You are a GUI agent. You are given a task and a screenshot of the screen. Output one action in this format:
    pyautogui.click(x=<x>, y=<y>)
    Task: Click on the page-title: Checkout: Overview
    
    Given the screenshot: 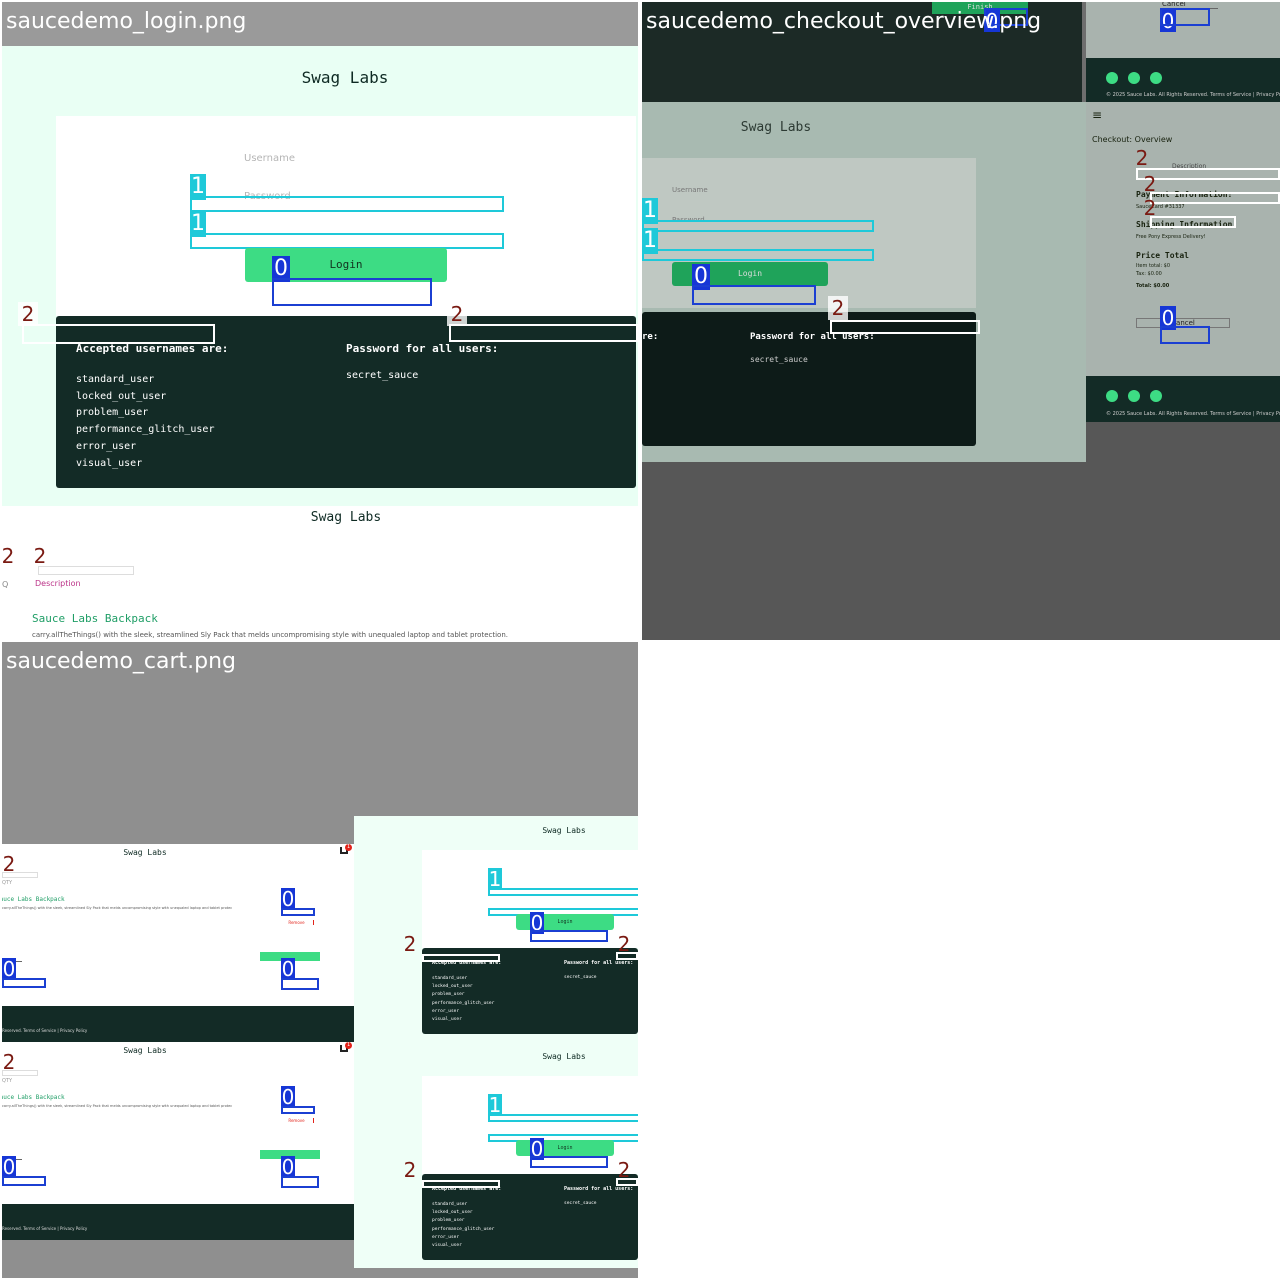 What is the action you would take?
    pyautogui.click(x=1132, y=139)
    